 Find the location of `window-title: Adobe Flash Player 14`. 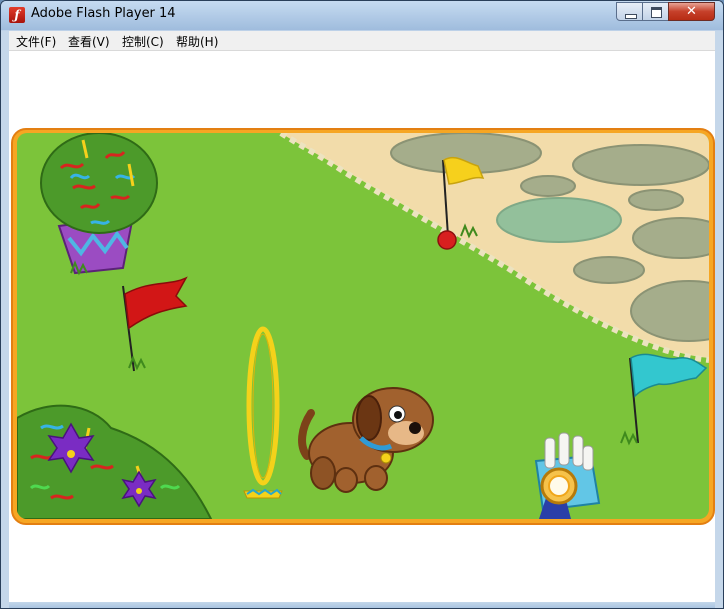

window-title: Adobe Flash Player 14 is located at coordinates (103, 13).